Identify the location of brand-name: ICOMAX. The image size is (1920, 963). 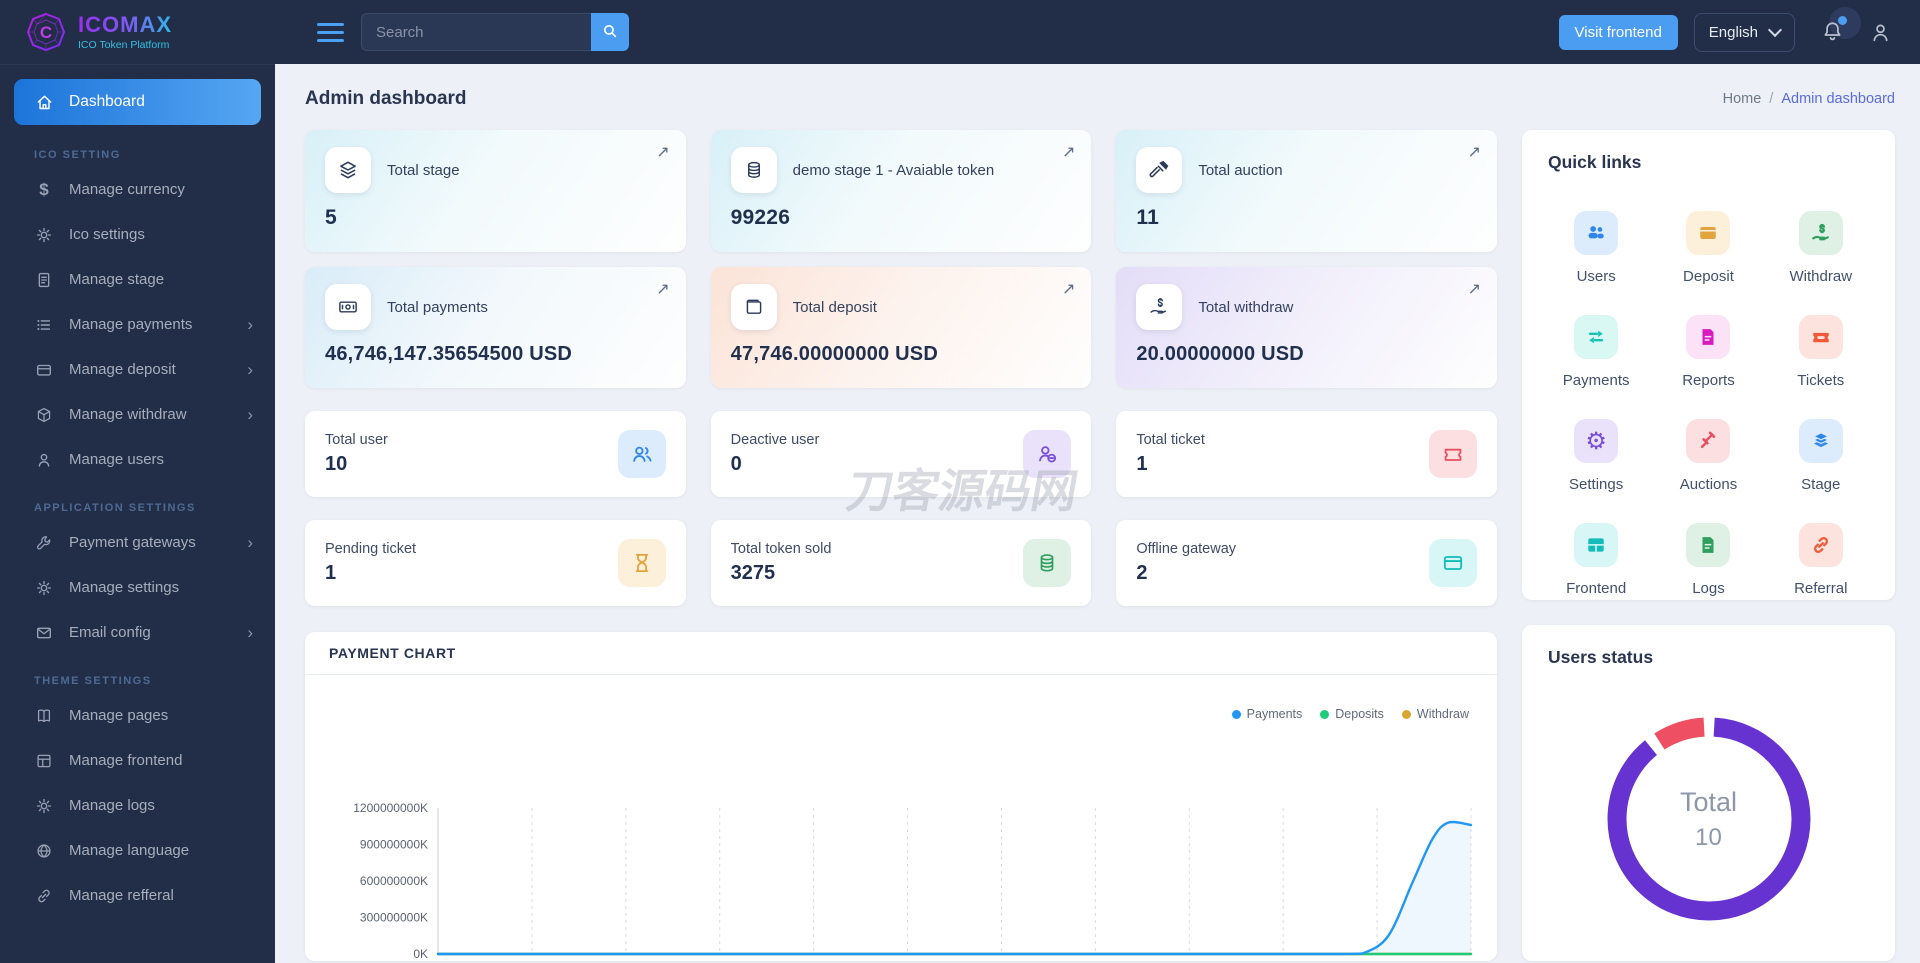
(125, 24).